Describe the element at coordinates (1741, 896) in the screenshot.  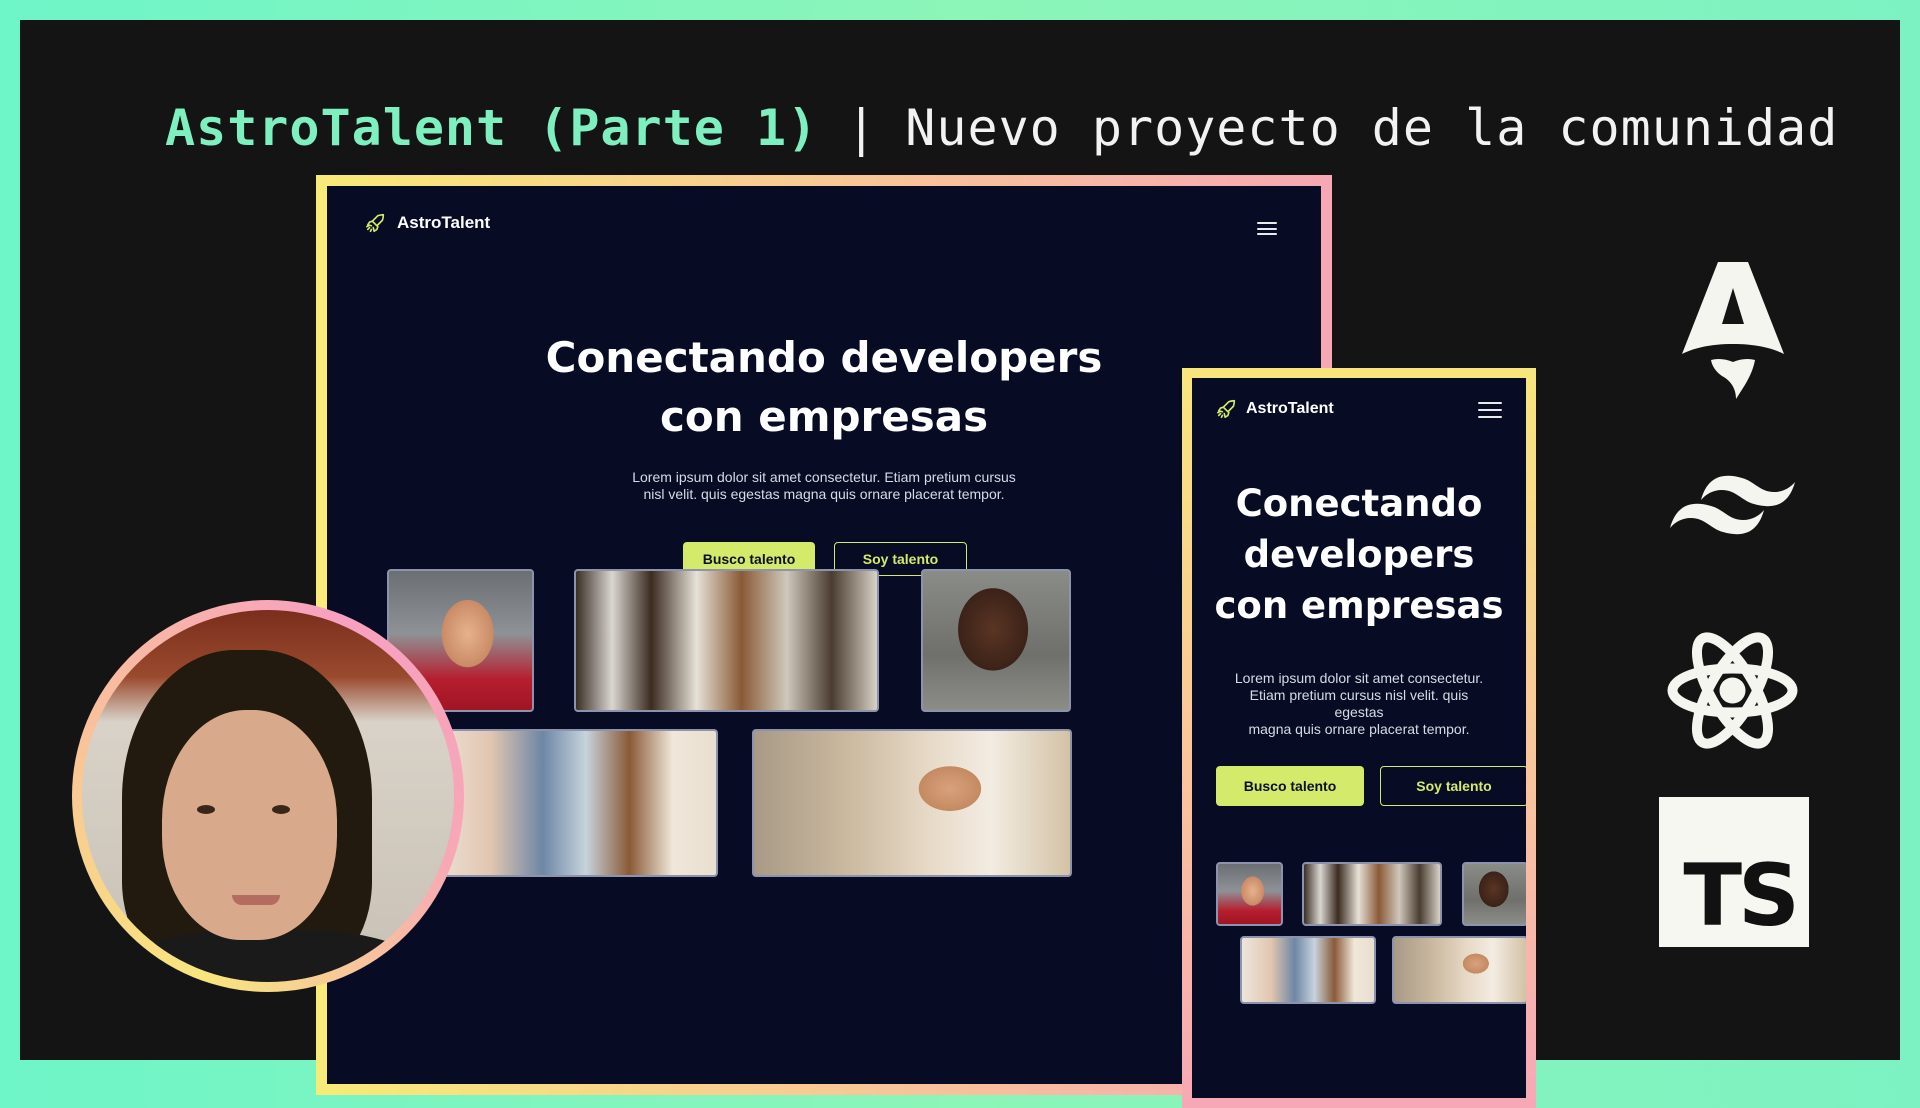
I see `typescript-label: TS` at that location.